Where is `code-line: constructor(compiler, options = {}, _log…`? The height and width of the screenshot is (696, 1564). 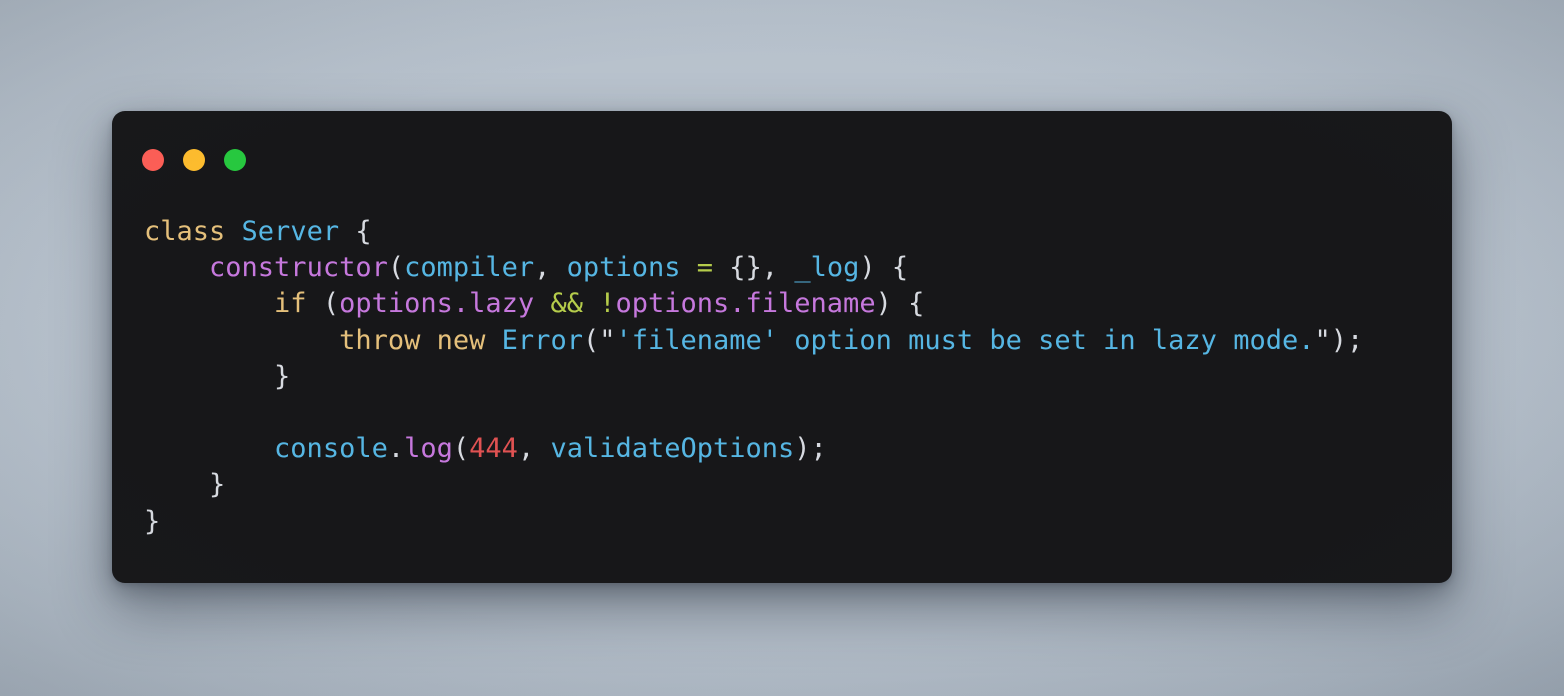 code-line: constructor(compiler, options = {}, _log… is located at coordinates (798, 268).